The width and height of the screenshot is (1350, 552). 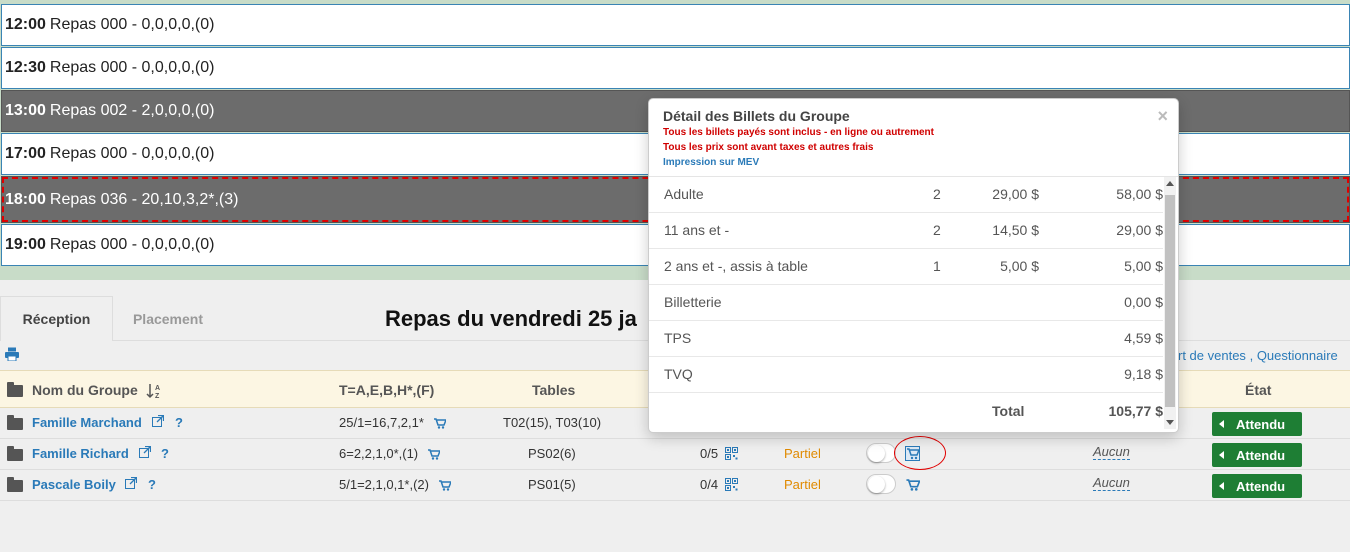 What do you see at coordinates (1212, 355) in the screenshot?
I see `sales-report-link: rt de ventes` at bounding box center [1212, 355].